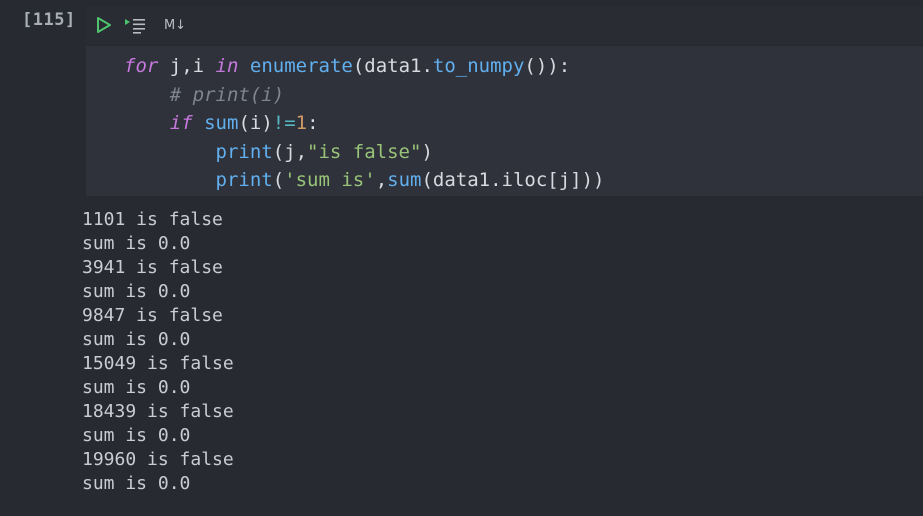 The height and width of the screenshot is (516, 923). I want to click on code-line: print('sum is',sum(data1.iloc[j])), so click(364, 180).